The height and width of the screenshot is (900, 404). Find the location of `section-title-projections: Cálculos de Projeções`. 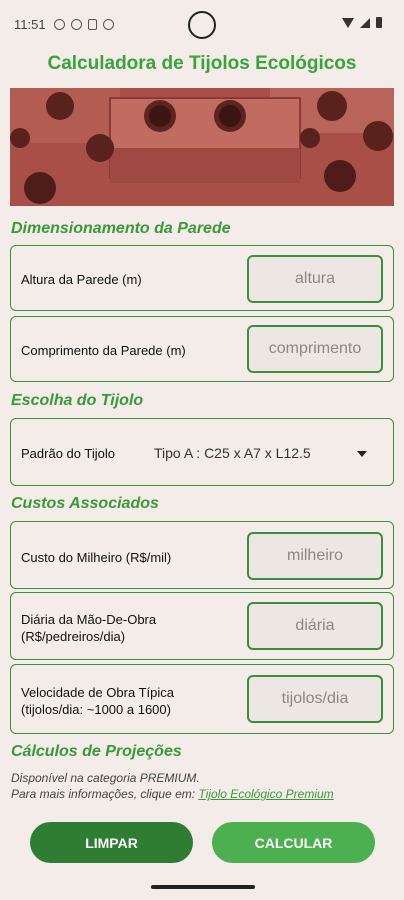

section-title-projections: Cálculos de Projeções is located at coordinates (96, 751).